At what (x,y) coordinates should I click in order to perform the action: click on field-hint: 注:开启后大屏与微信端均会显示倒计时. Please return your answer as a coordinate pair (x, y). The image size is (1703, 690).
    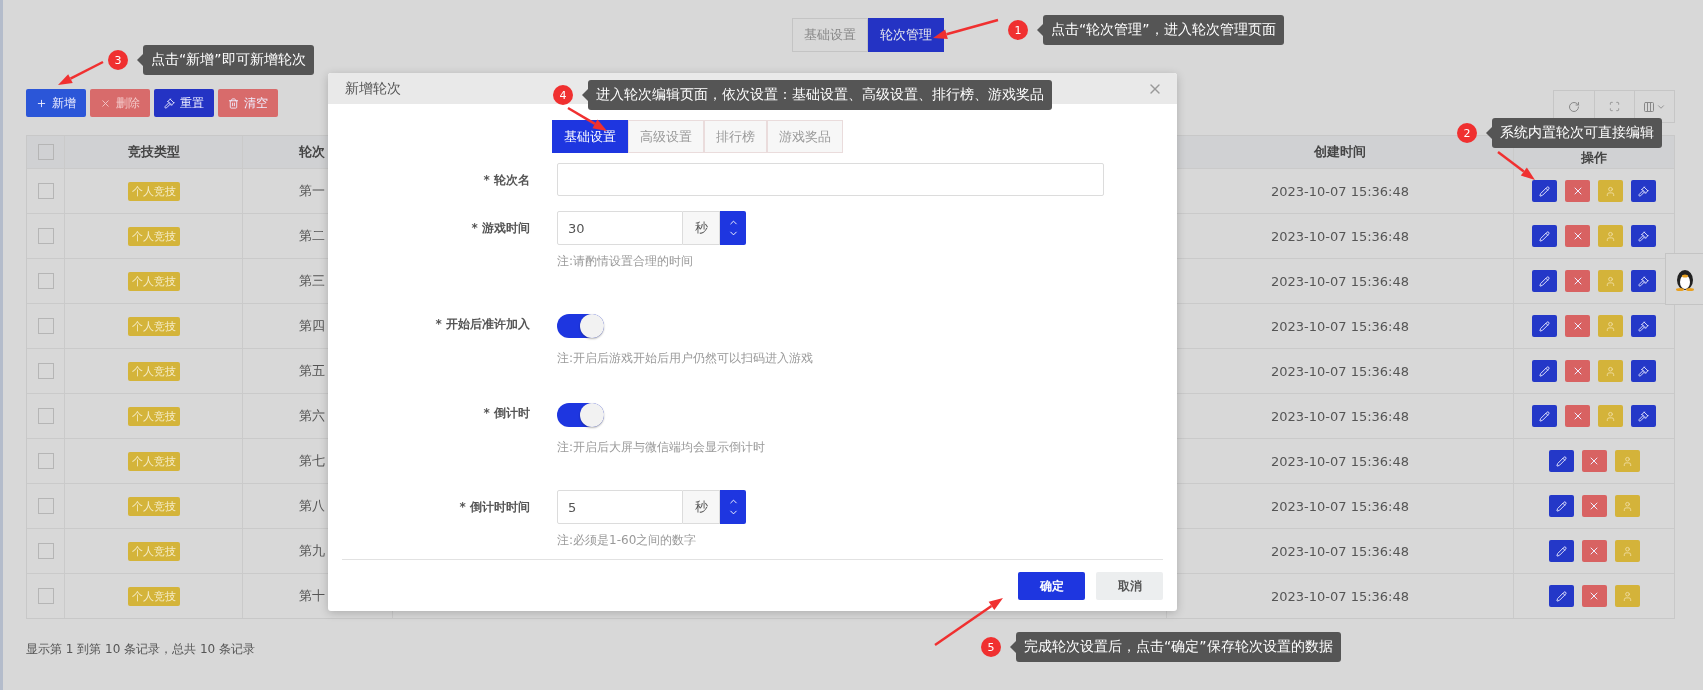
    Looking at the image, I should click on (661, 447).